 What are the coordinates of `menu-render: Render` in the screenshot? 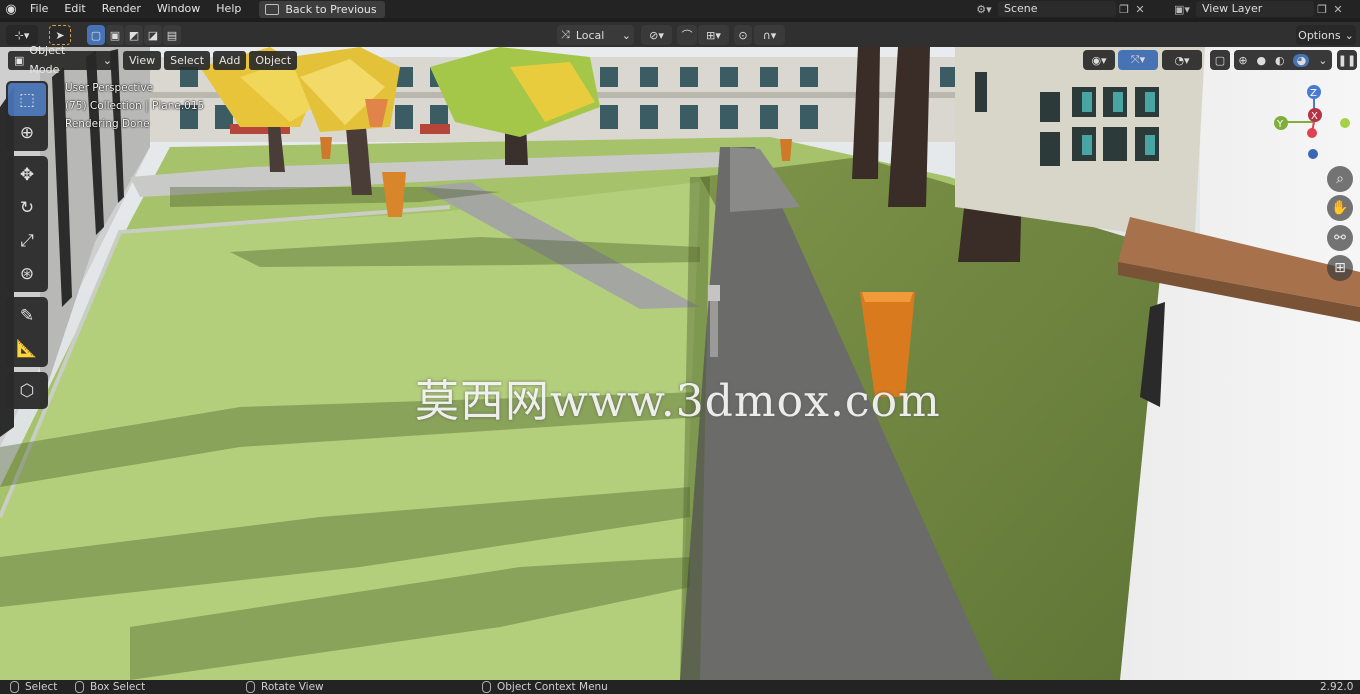 It's located at (121, 9).